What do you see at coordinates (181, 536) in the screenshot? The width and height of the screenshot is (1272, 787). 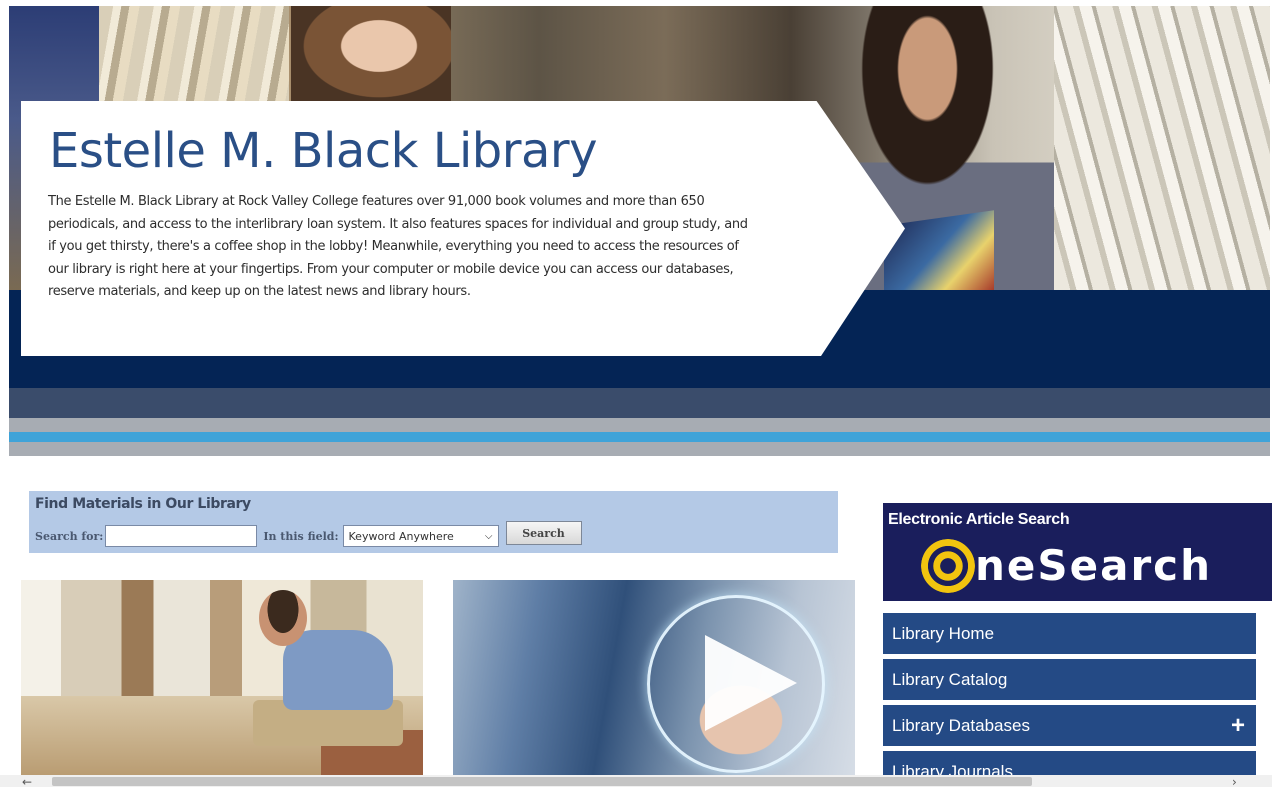 I see `search-input` at bounding box center [181, 536].